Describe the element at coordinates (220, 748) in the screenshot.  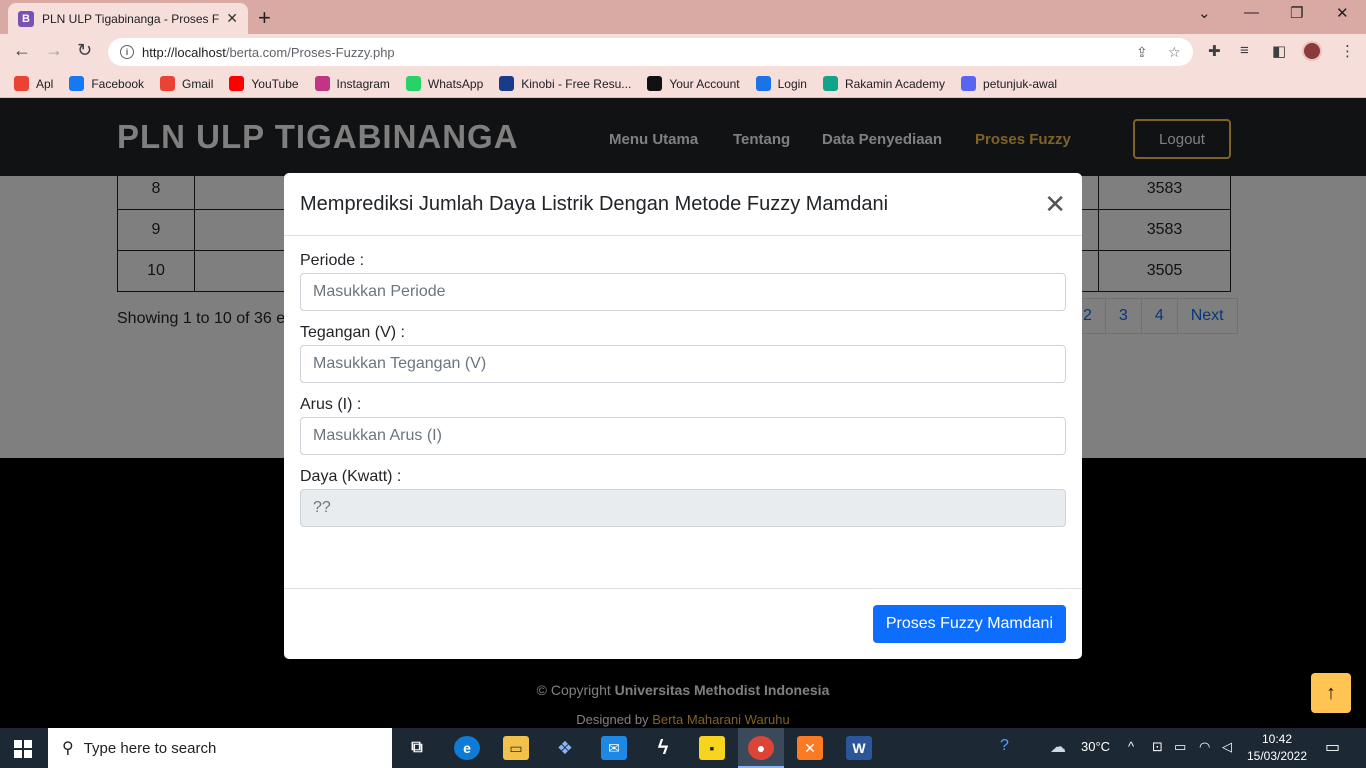
I see `taskbar-search: ⚲ Type here to search` at that location.